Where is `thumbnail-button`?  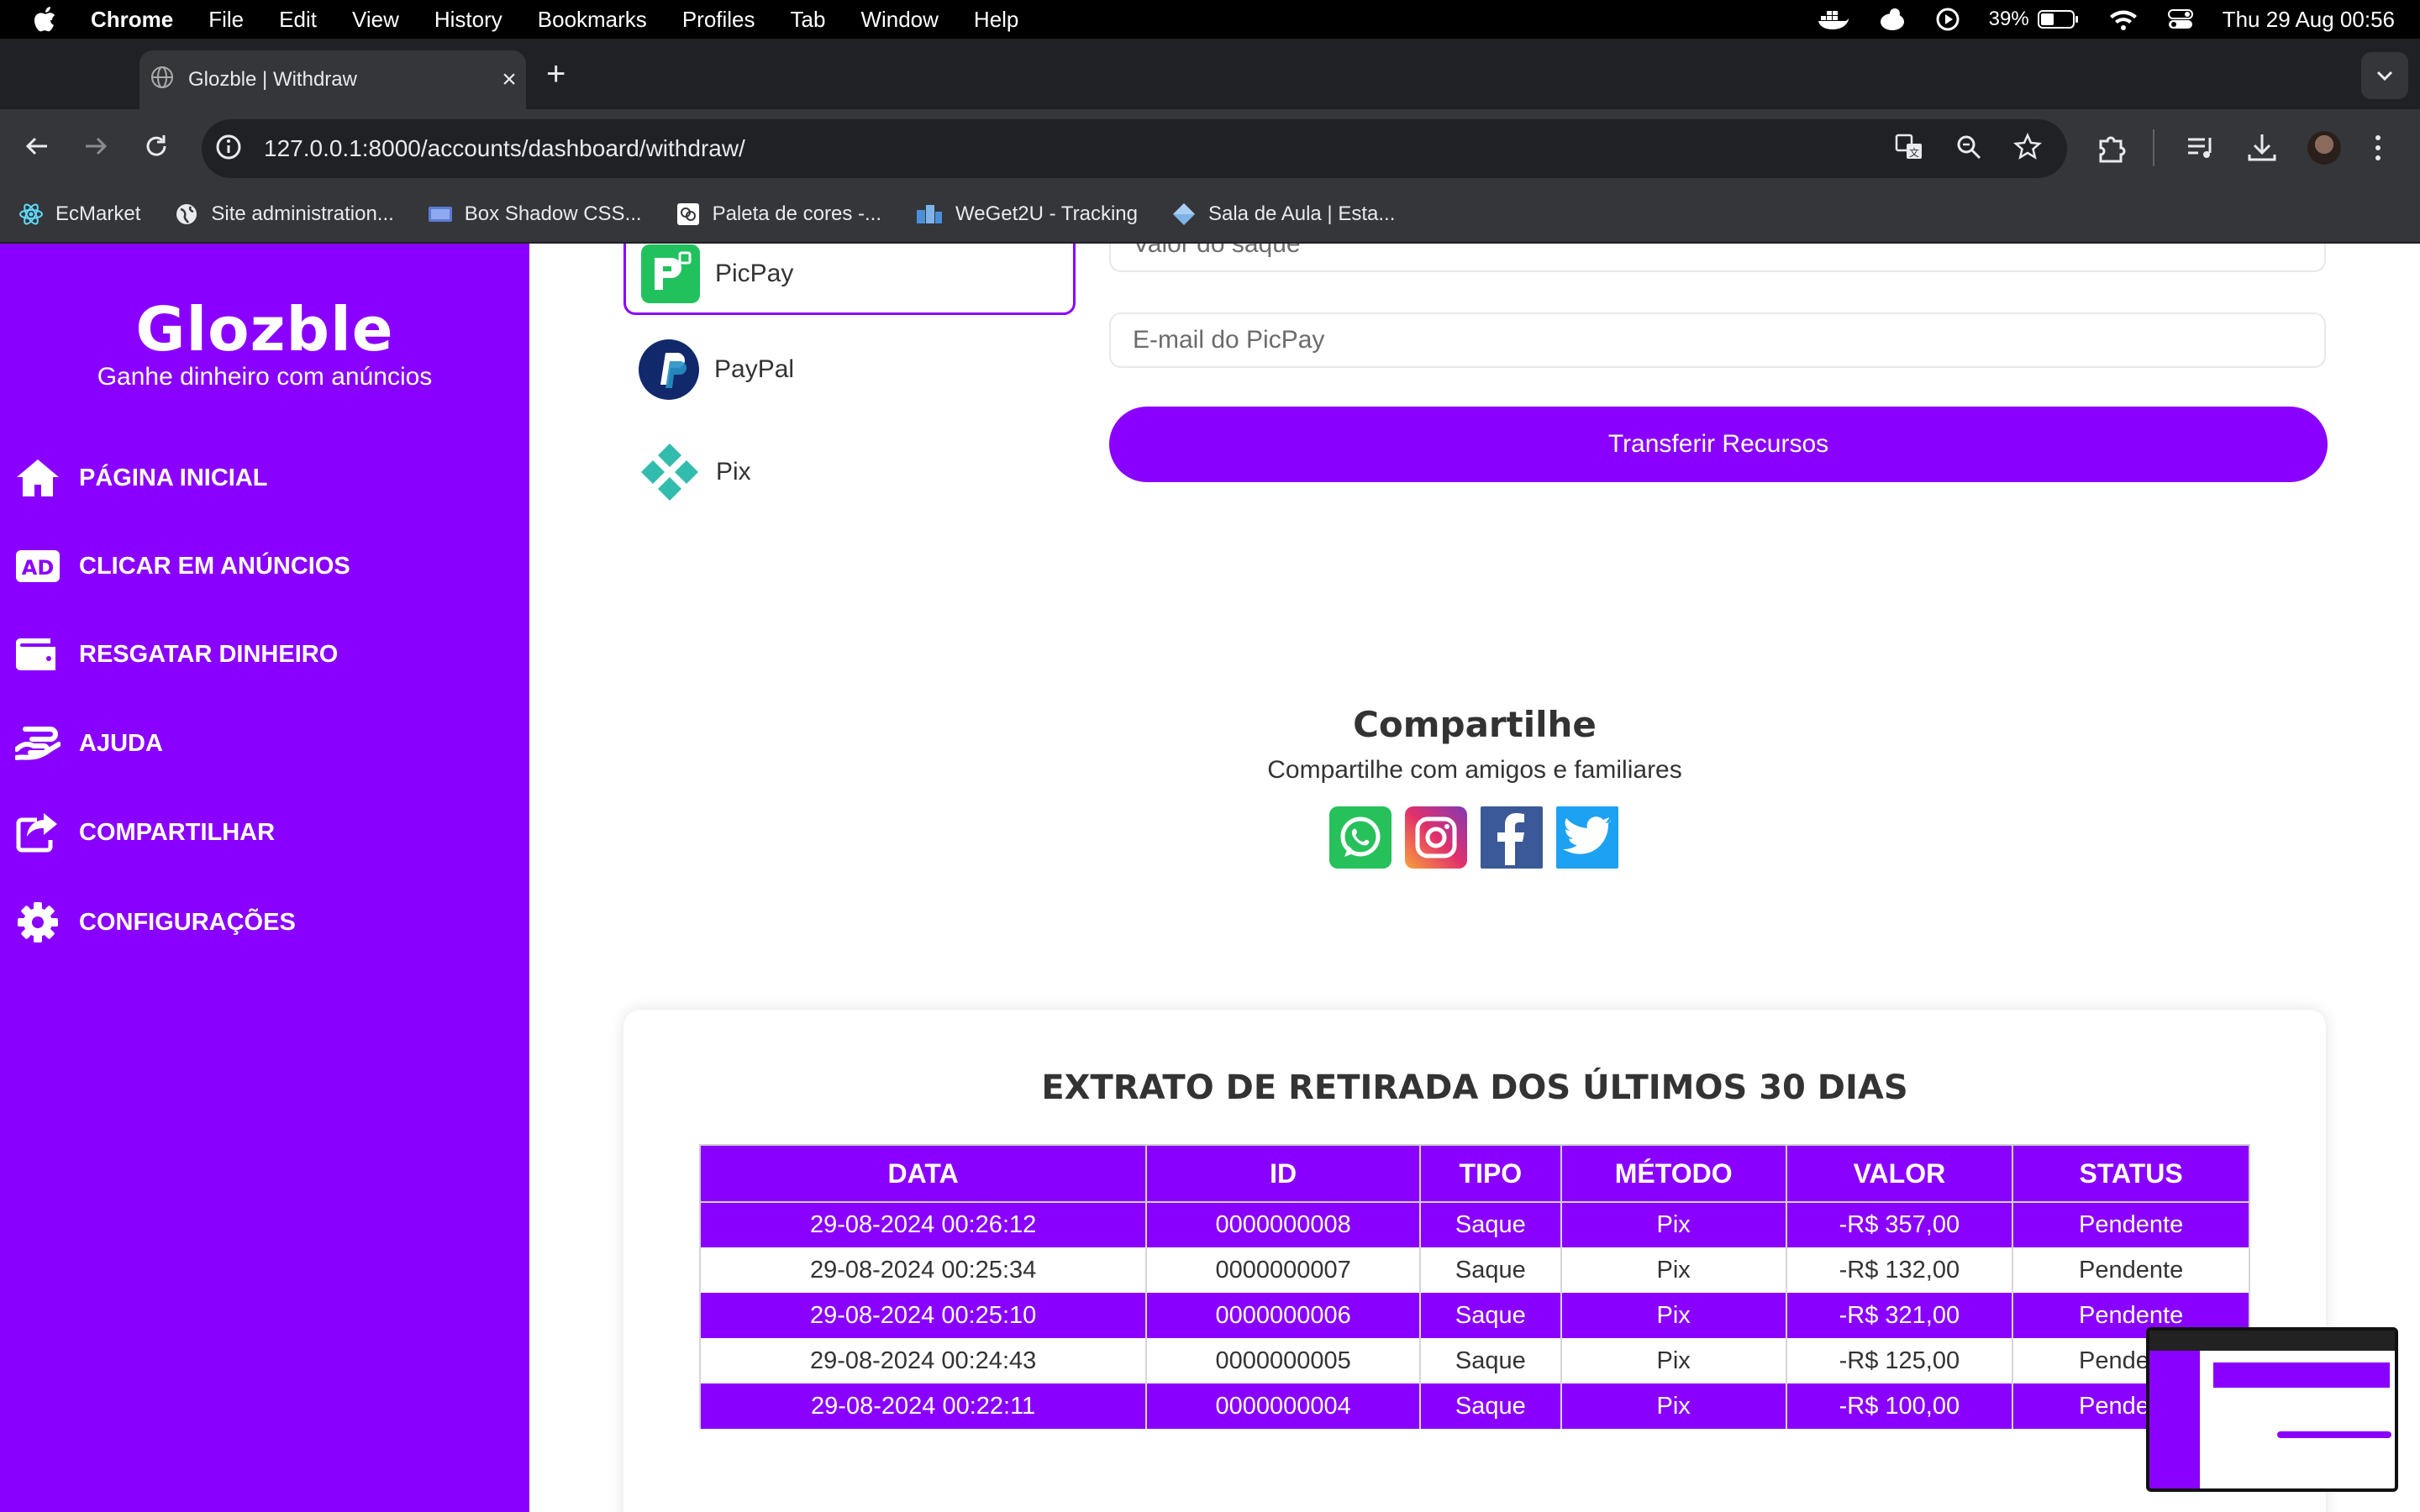
thumbnail-button is located at coordinates (2334, 1434).